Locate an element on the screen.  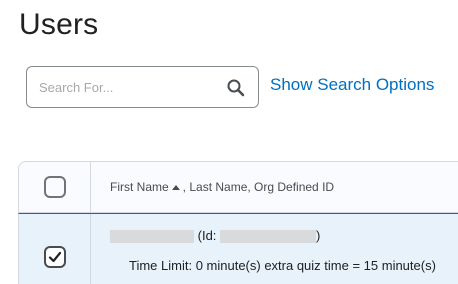
sort-first-name-label: First Name is located at coordinates (139, 187).